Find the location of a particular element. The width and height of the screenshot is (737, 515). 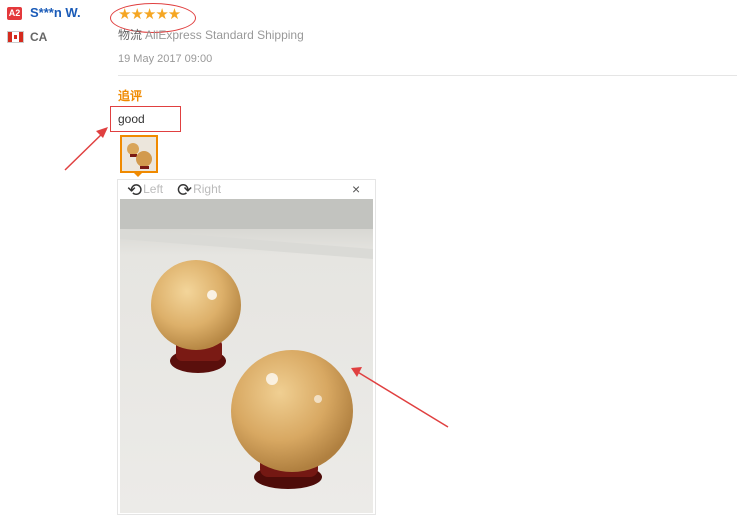

rotate-left-label: Left is located at coordinates (153, 189).